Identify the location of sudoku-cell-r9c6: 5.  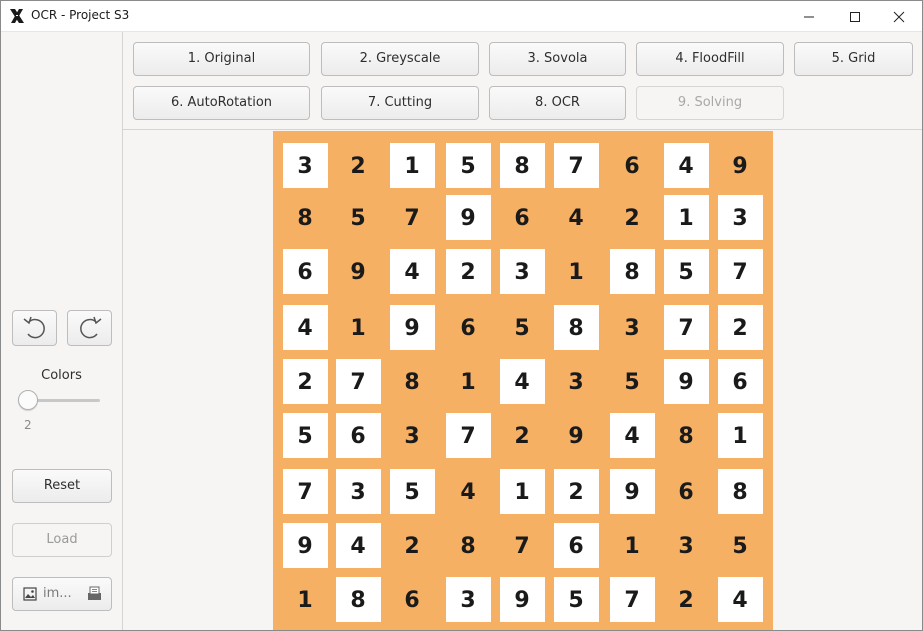
(576, 600).